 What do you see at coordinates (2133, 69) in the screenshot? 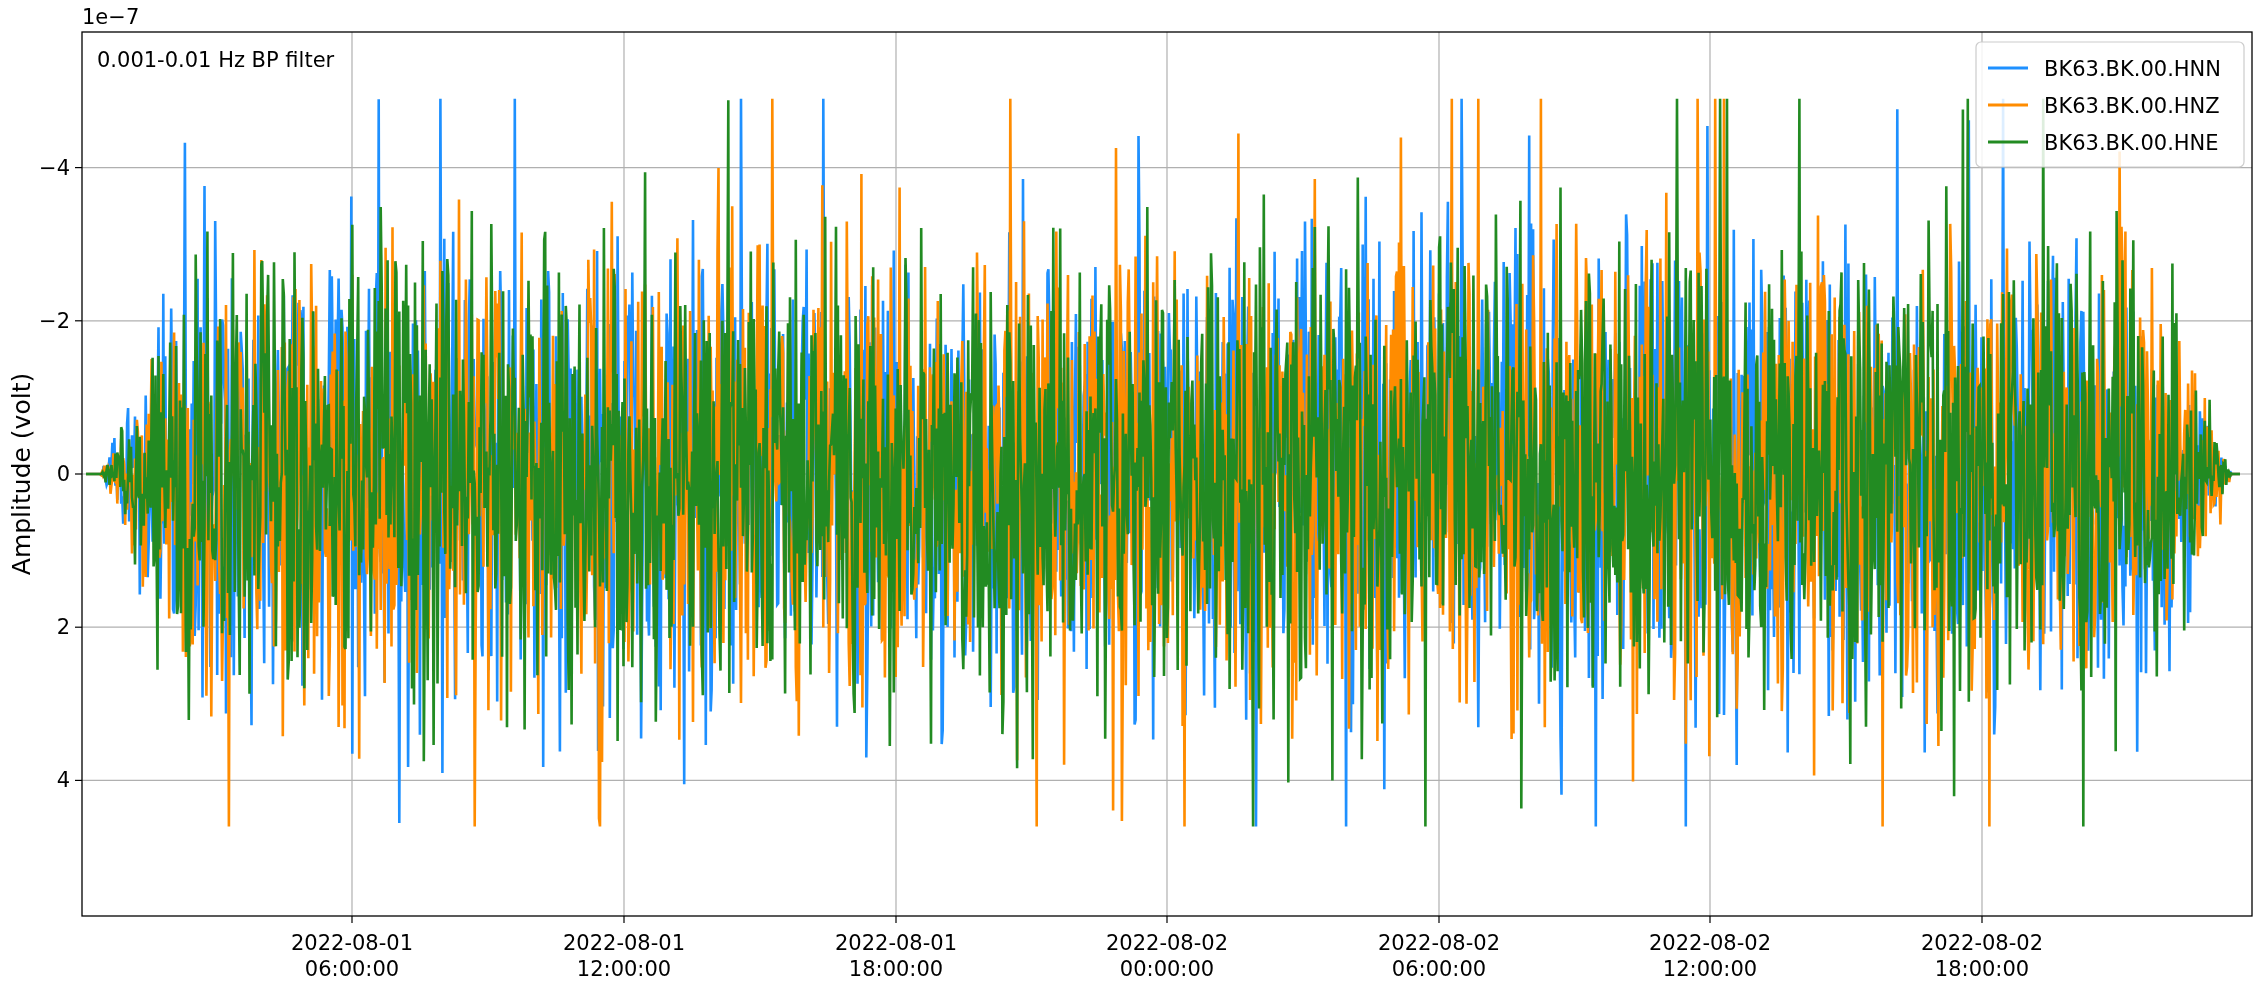
I see `legend-label: BK63.BK.00.HNN` at bounding box center [2133, 69].